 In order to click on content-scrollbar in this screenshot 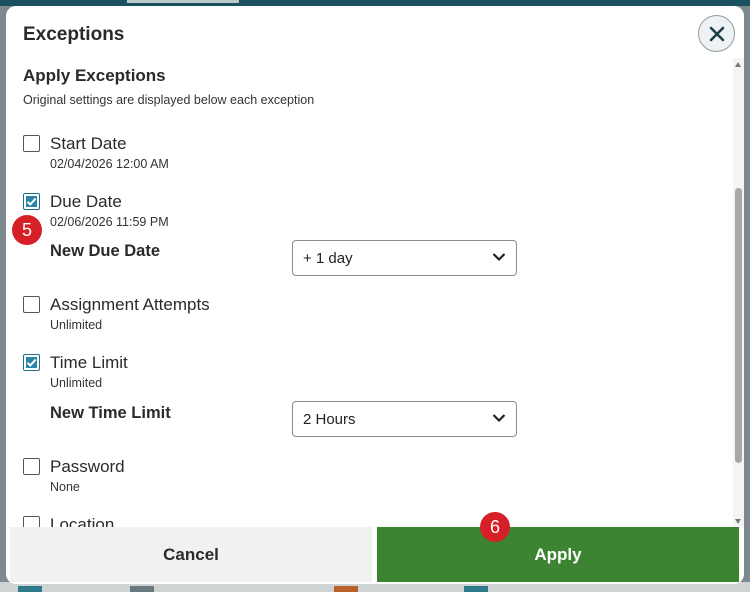, I will do `click(738, 293)`.